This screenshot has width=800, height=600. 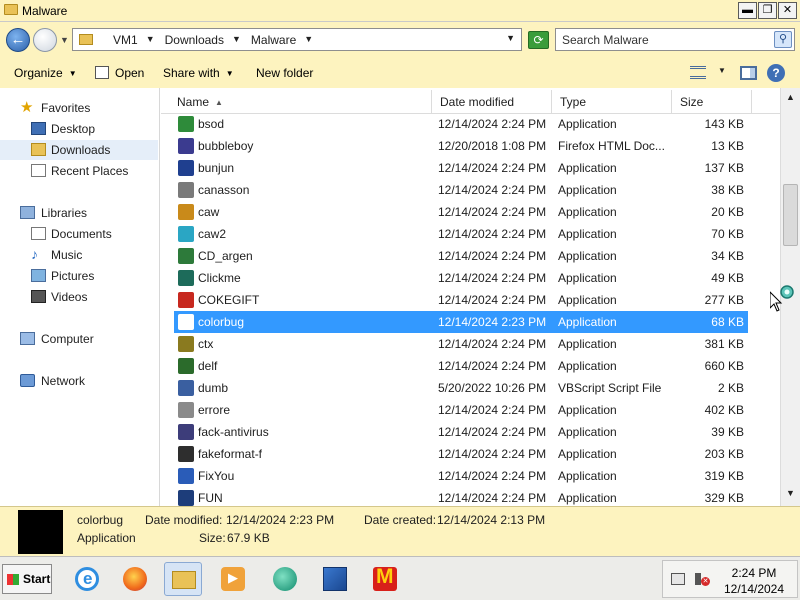 What do you see at coordinates (135, 579) in the screenshot?
I see `taskbar-firefox` at bounding box center [135, 579].